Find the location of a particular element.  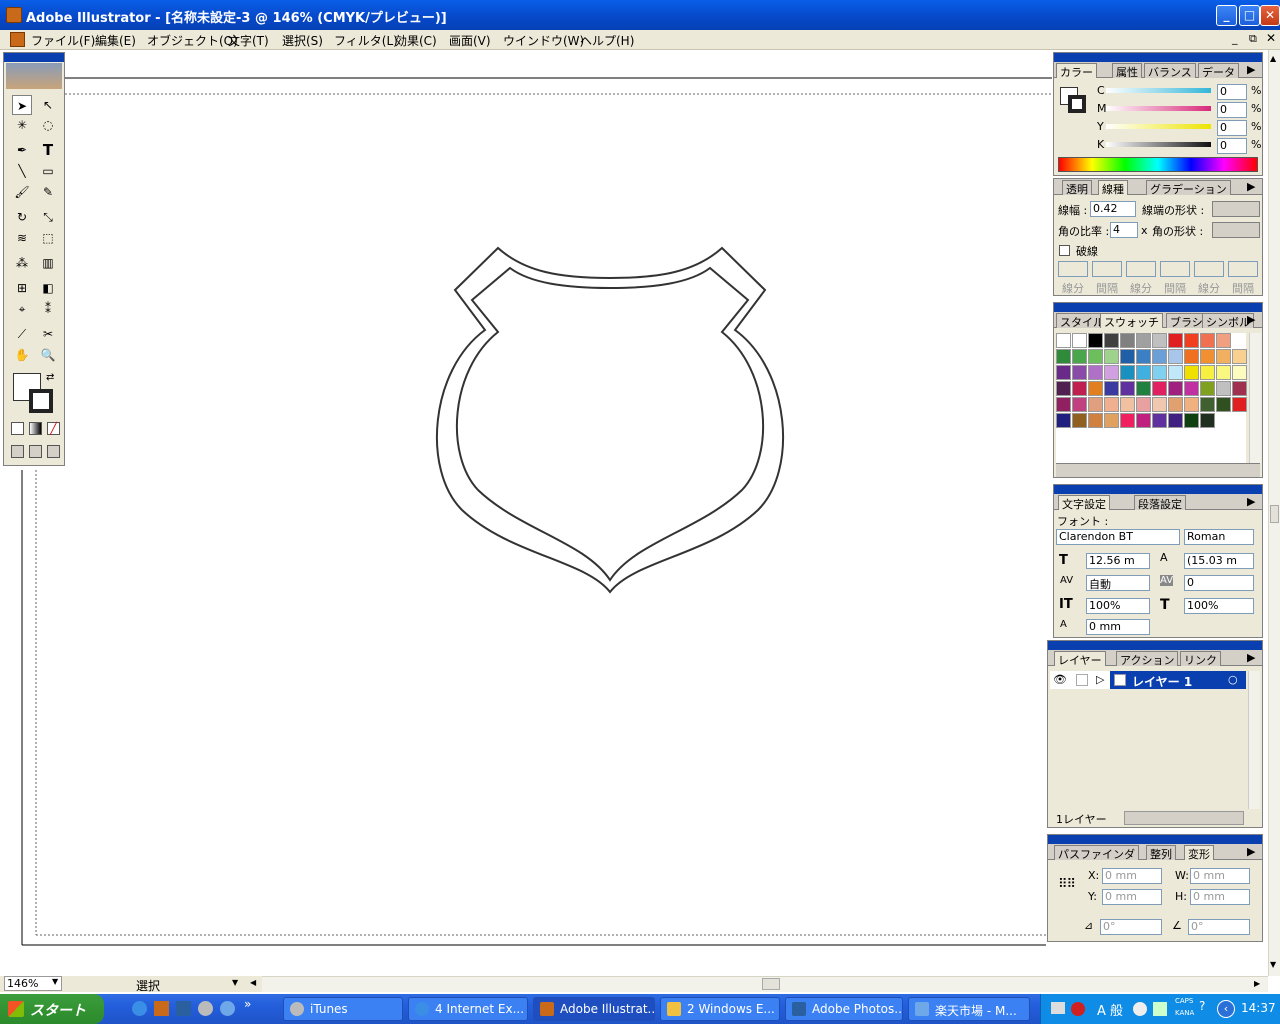

hscroll-thumb is located at coordinates (771, 984).